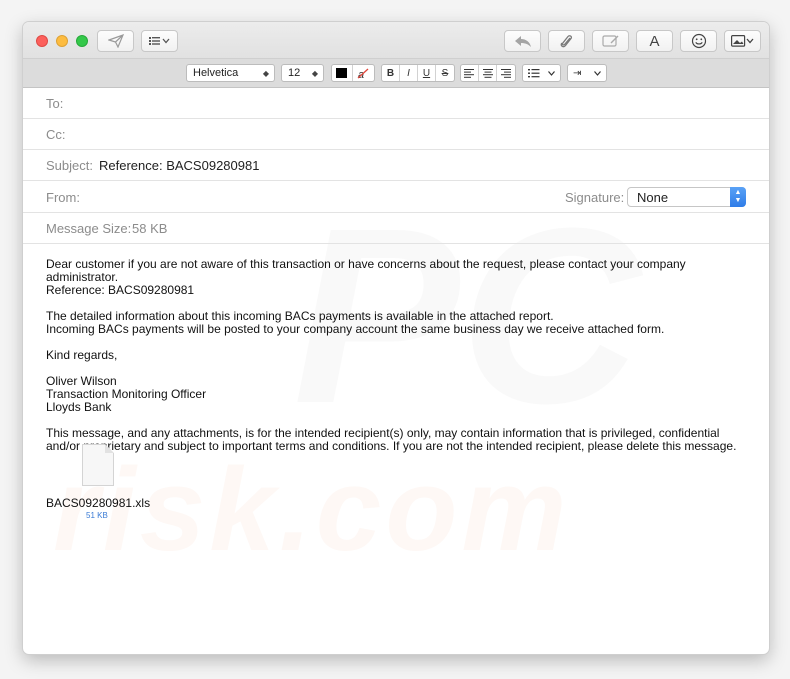 This screenshot has width=790, height=679. What do you see at coordinates (427, 73) in the screenshot?
I see `underline-button: U` at bounding box center [427, 73].